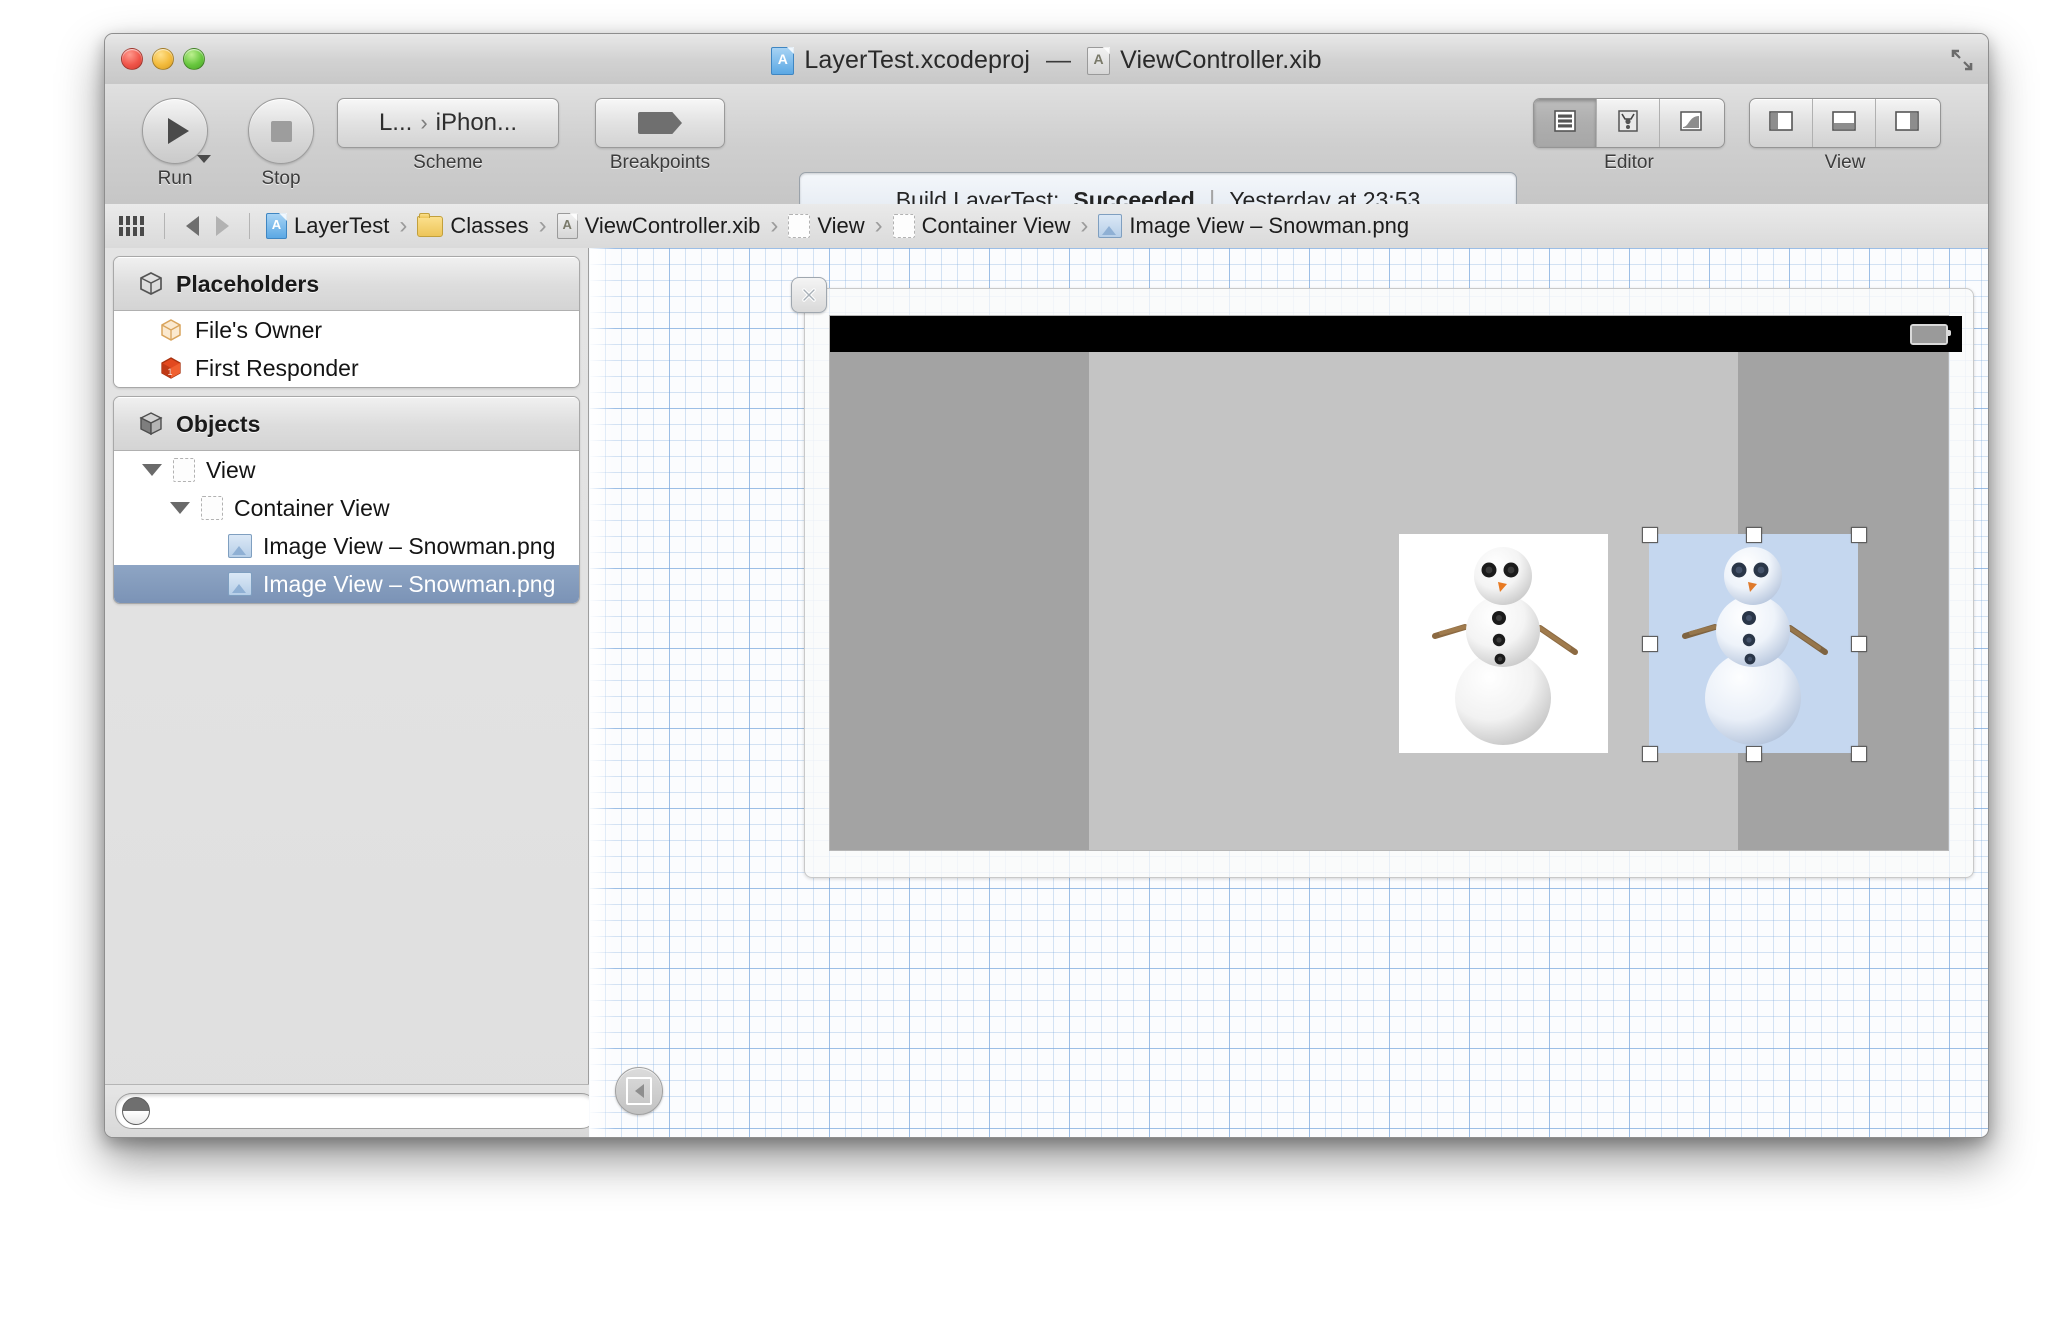  I want to click on breadcrumb-item-classes: Classes, so click(472, 225).